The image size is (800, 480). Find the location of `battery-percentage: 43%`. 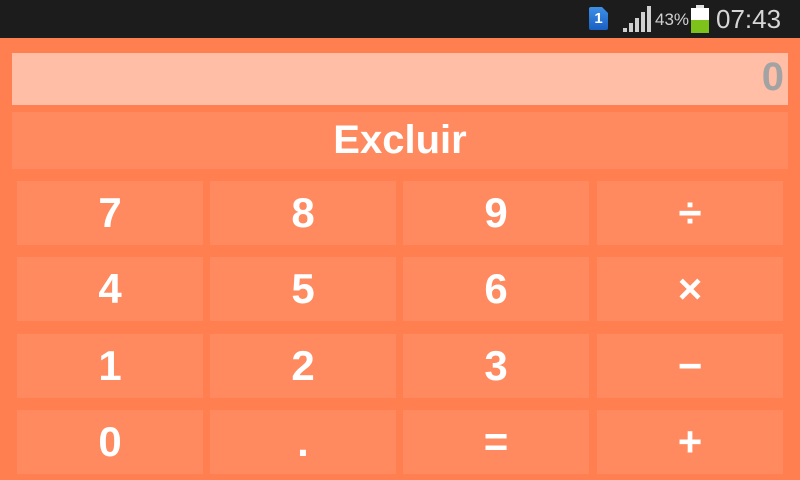

battery-percentage: 43% is located at coordinates (672, 19).